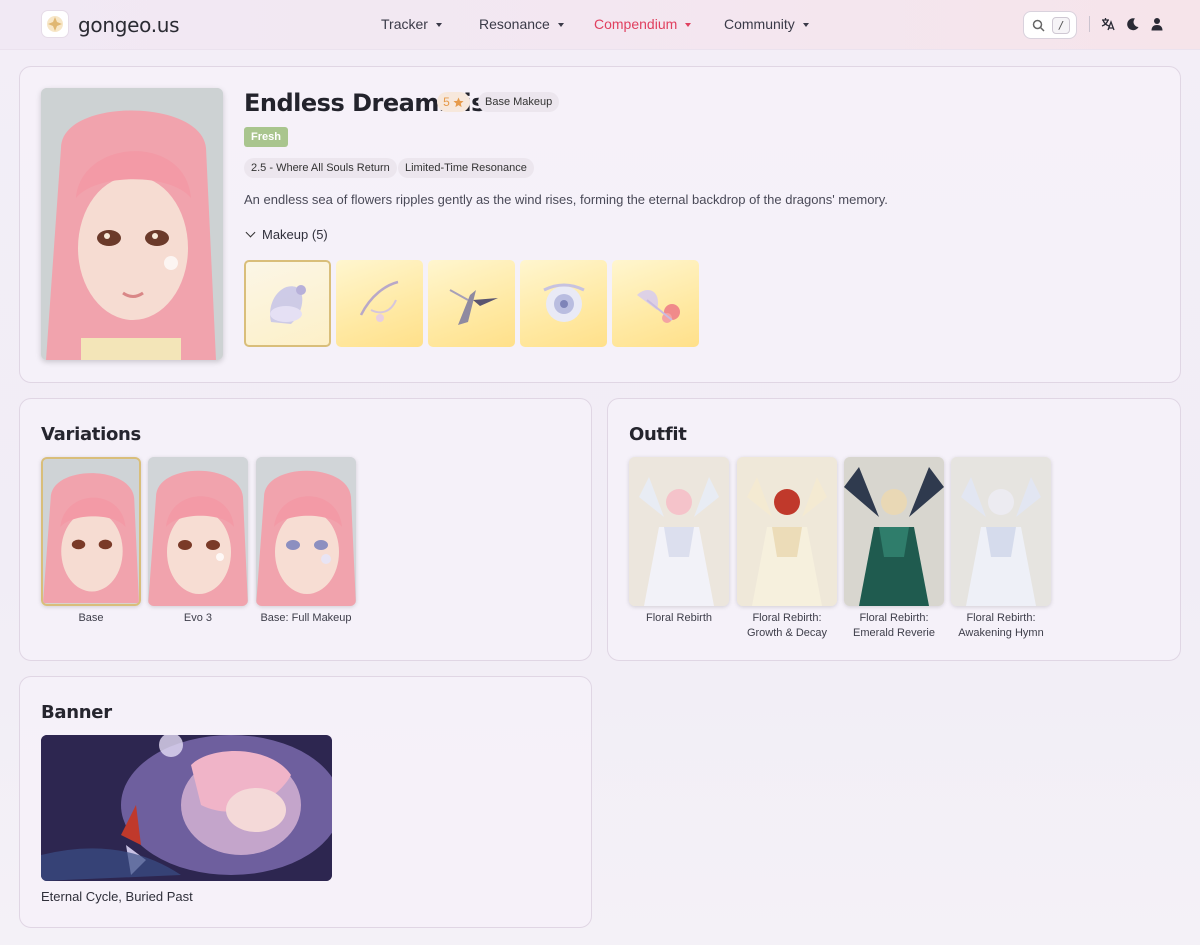 This screenshot has width=1200, height=945. I want to click on outfit-label-line2: Growth & Decay, so click(787, 633).